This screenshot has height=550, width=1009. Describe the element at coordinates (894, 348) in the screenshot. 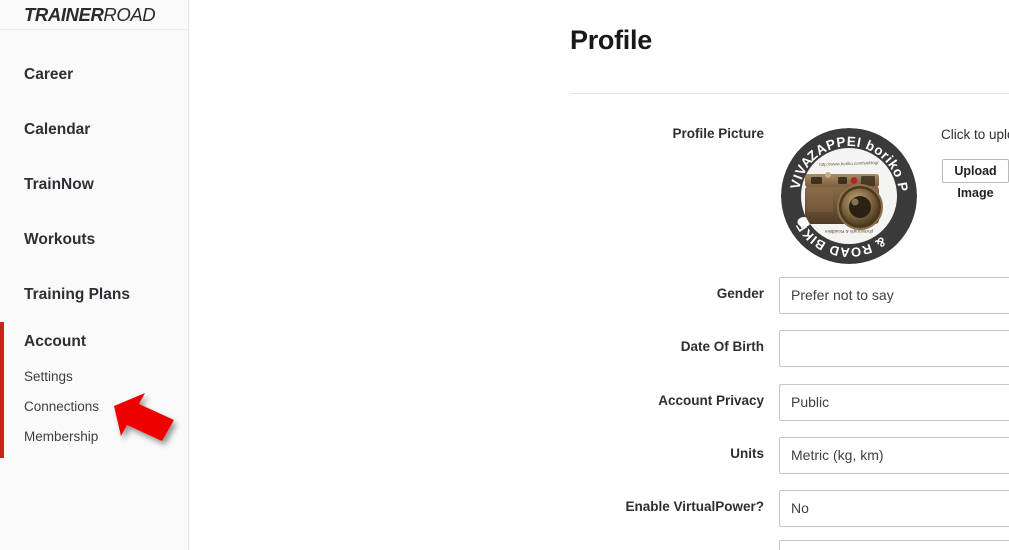

I see `date-of-birth-input` at that location.